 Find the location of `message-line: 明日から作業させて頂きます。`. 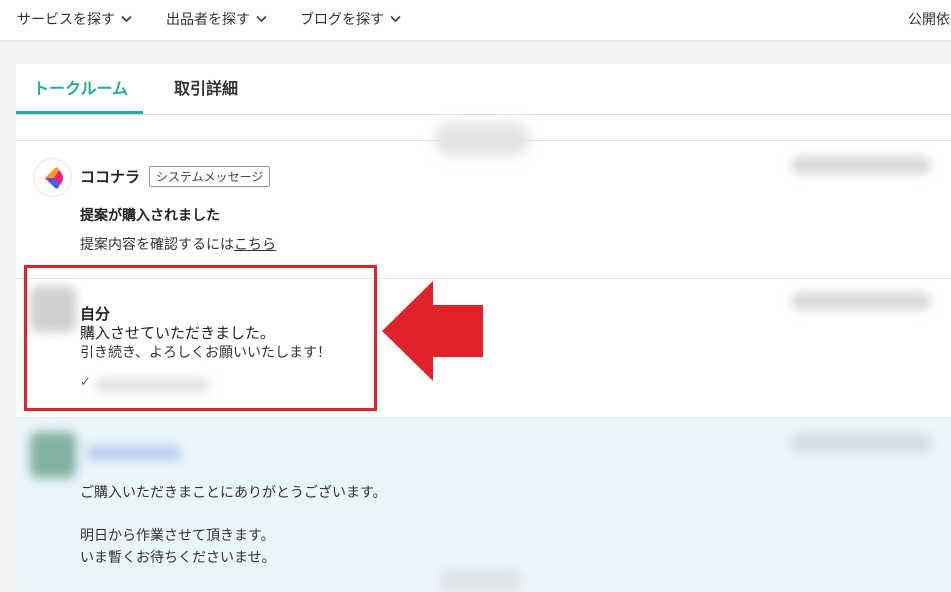

message-line: 明日から作業させて頂きます。 is located at coordinates (177, 536).